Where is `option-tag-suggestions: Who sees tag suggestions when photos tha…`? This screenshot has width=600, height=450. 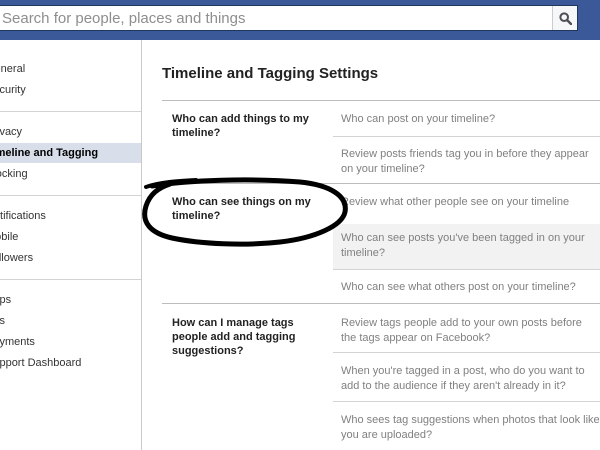 option-tag-suggestions: Who sees tag suggestions when photos tha… is located at coordinates (466, 428).